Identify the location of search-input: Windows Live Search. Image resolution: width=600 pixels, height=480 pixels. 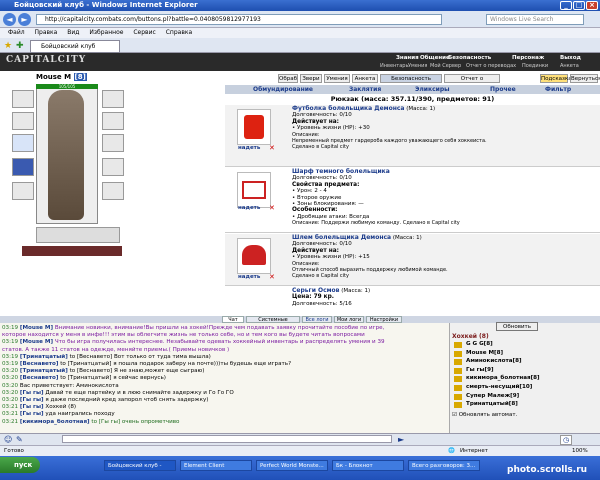
(535, 19).